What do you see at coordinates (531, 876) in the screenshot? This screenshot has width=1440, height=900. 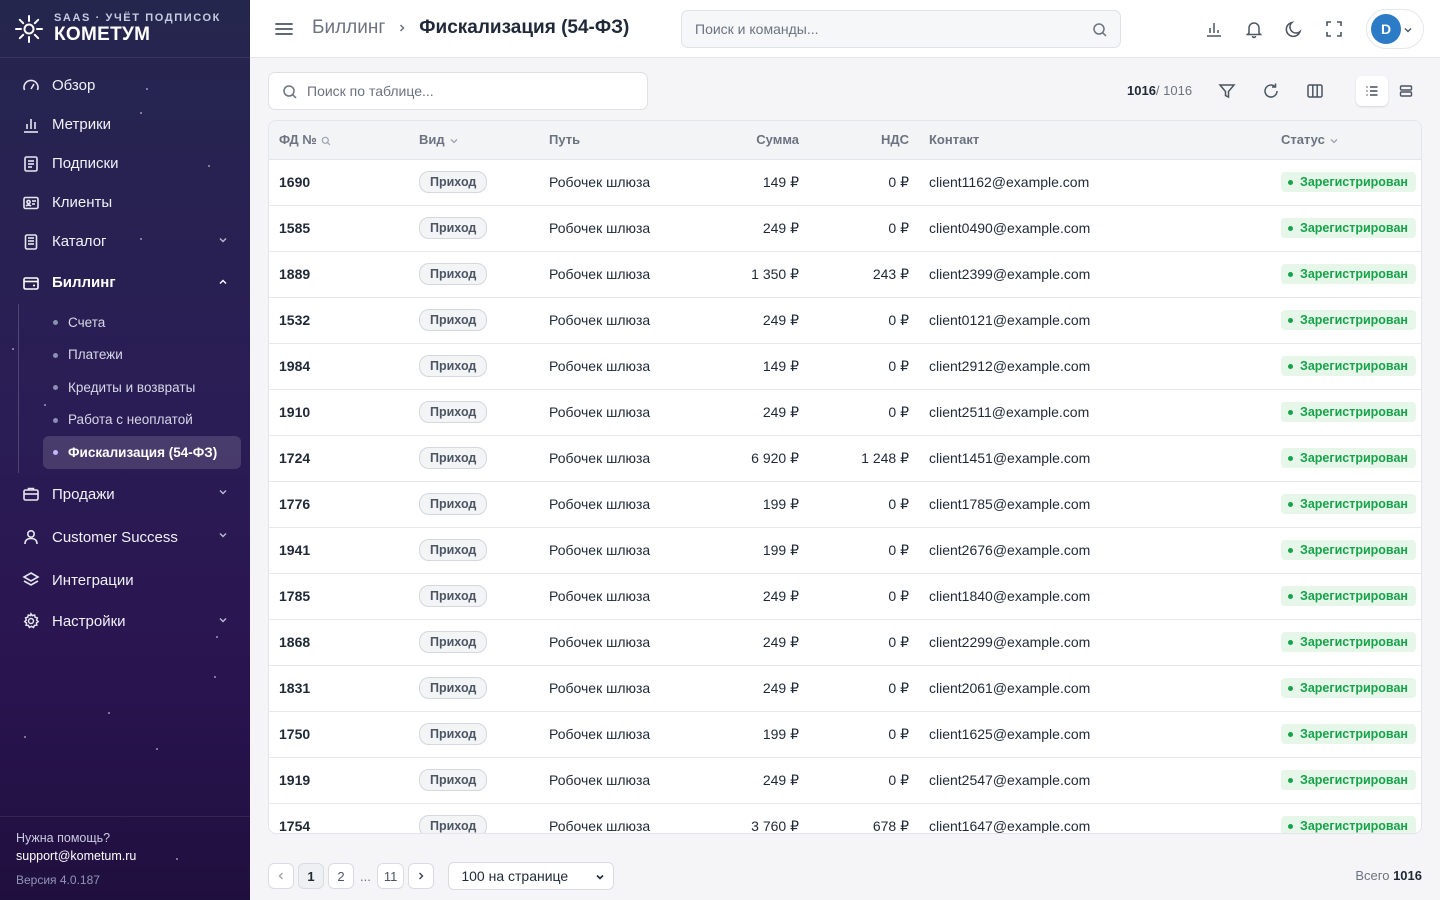 I see `per-page-select: 100 на странице` at bounding box center [531, 876].